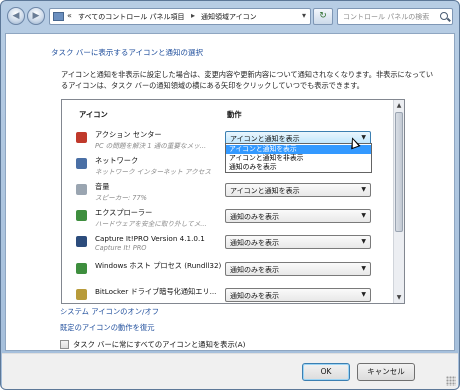 Image resolution: width=460 pixels, height=390 pixels. I want to click on list-item: Windows ホスト プロセス (Rundll32) 通知のみを表示 ▼, so click(227, 272).